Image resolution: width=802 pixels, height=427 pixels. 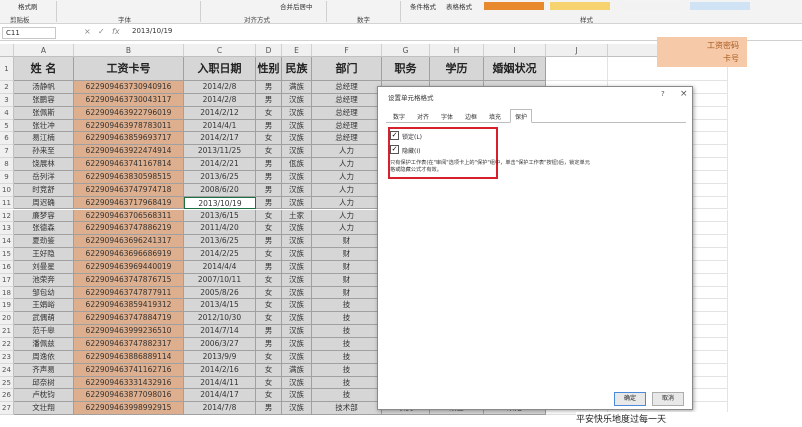 What do you see at coordinates (297, 87) in the screenshot?
I see `table-cell: 满族` at bounding box center [297, 87].